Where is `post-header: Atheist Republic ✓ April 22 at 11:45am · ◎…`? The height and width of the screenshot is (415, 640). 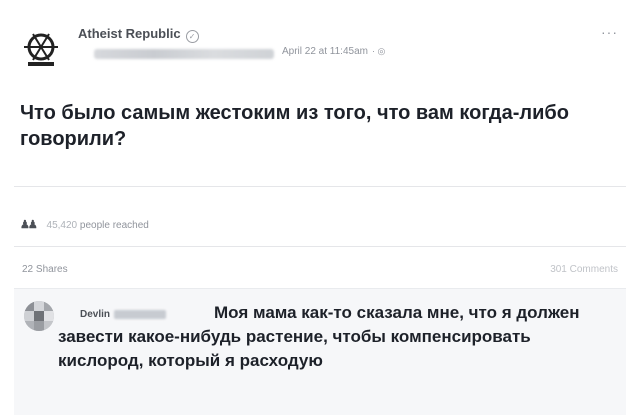 post-header: Atheist Republic ✓ April 22 at 11:45am · ◎… is located at coordinates (320, 44).